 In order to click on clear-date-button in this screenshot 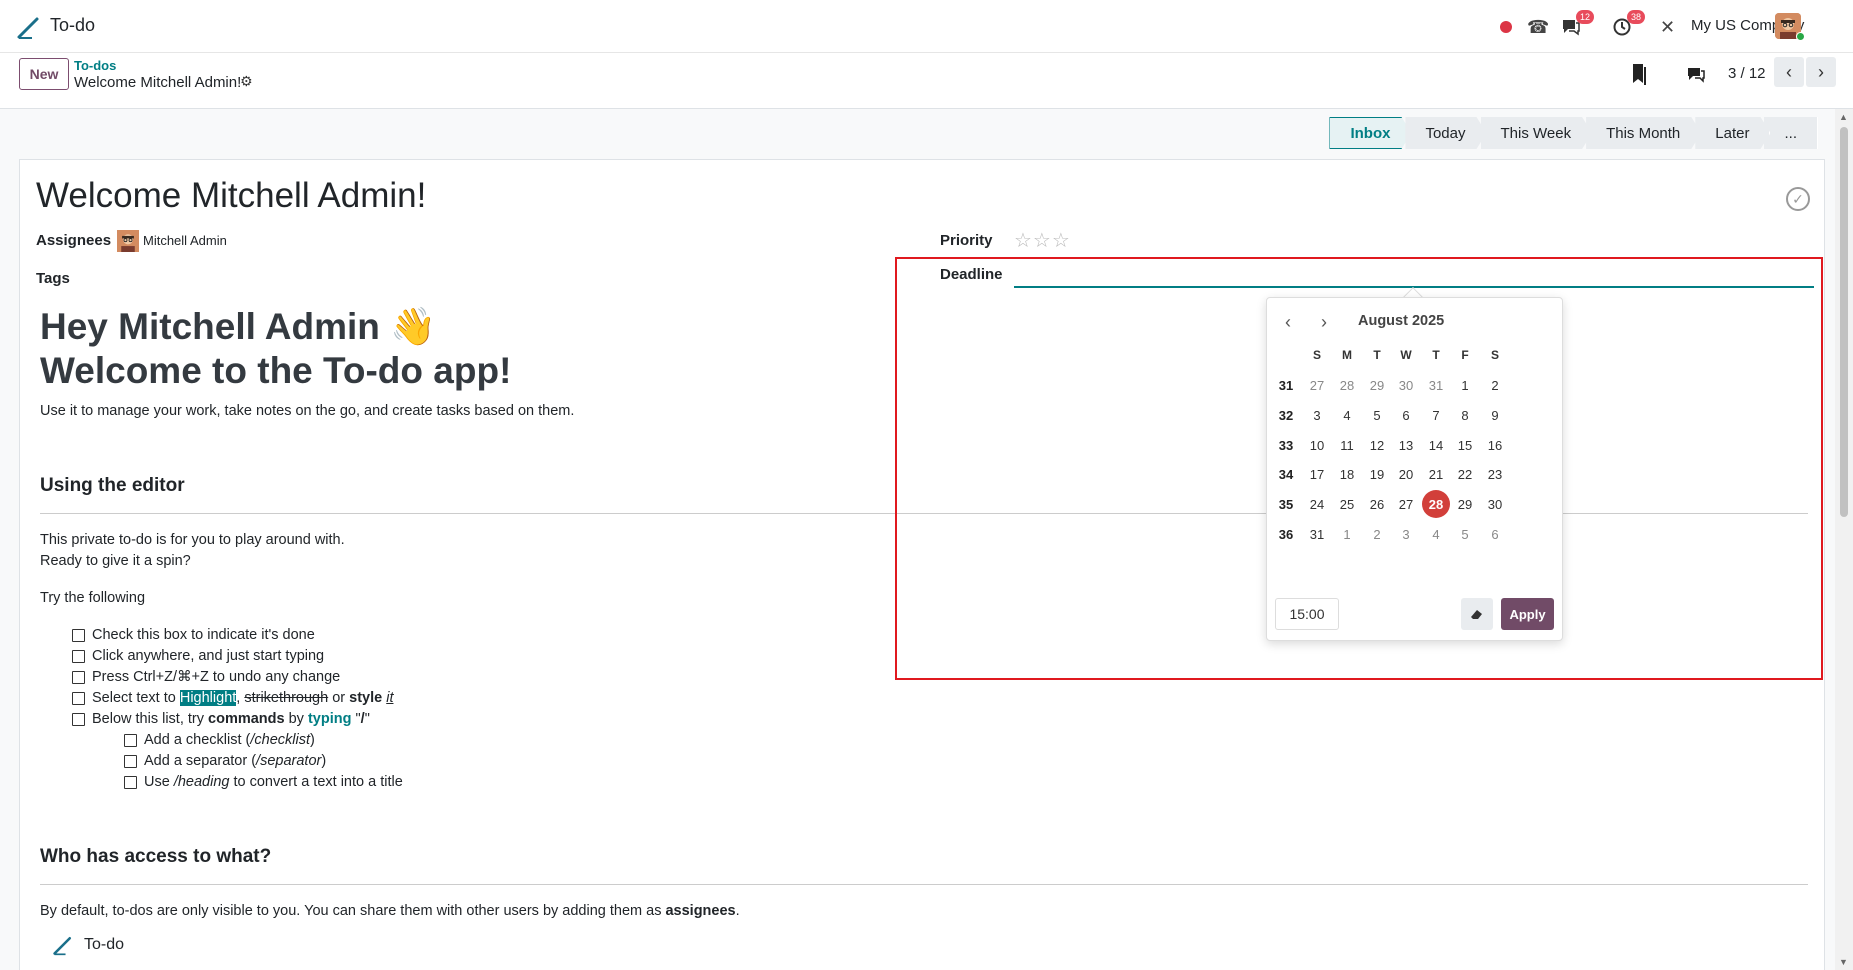, I will do `click(1477, 614)`.